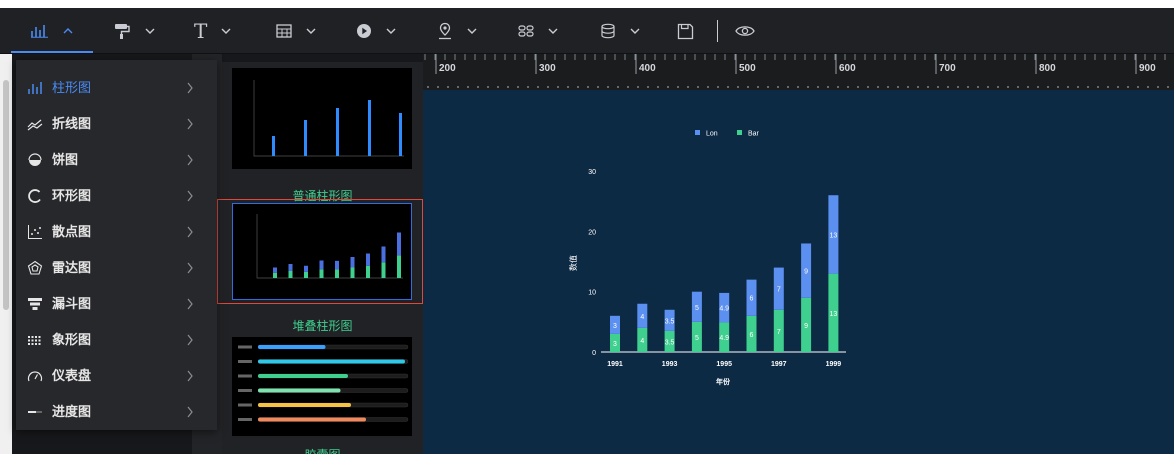  I want to click on progress-icon, so click(35, 412).